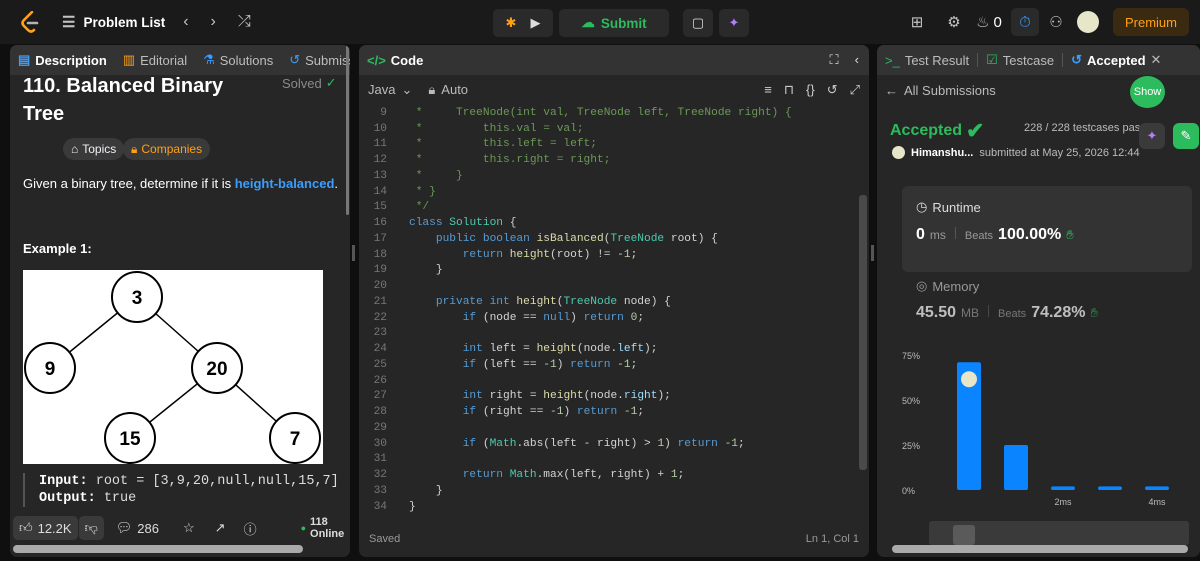 This screenshot has height=561, width=1200. Describe the element at coordinates (503, 144) in the screenshot. I see `code-text: * this.left = left;` at that location.